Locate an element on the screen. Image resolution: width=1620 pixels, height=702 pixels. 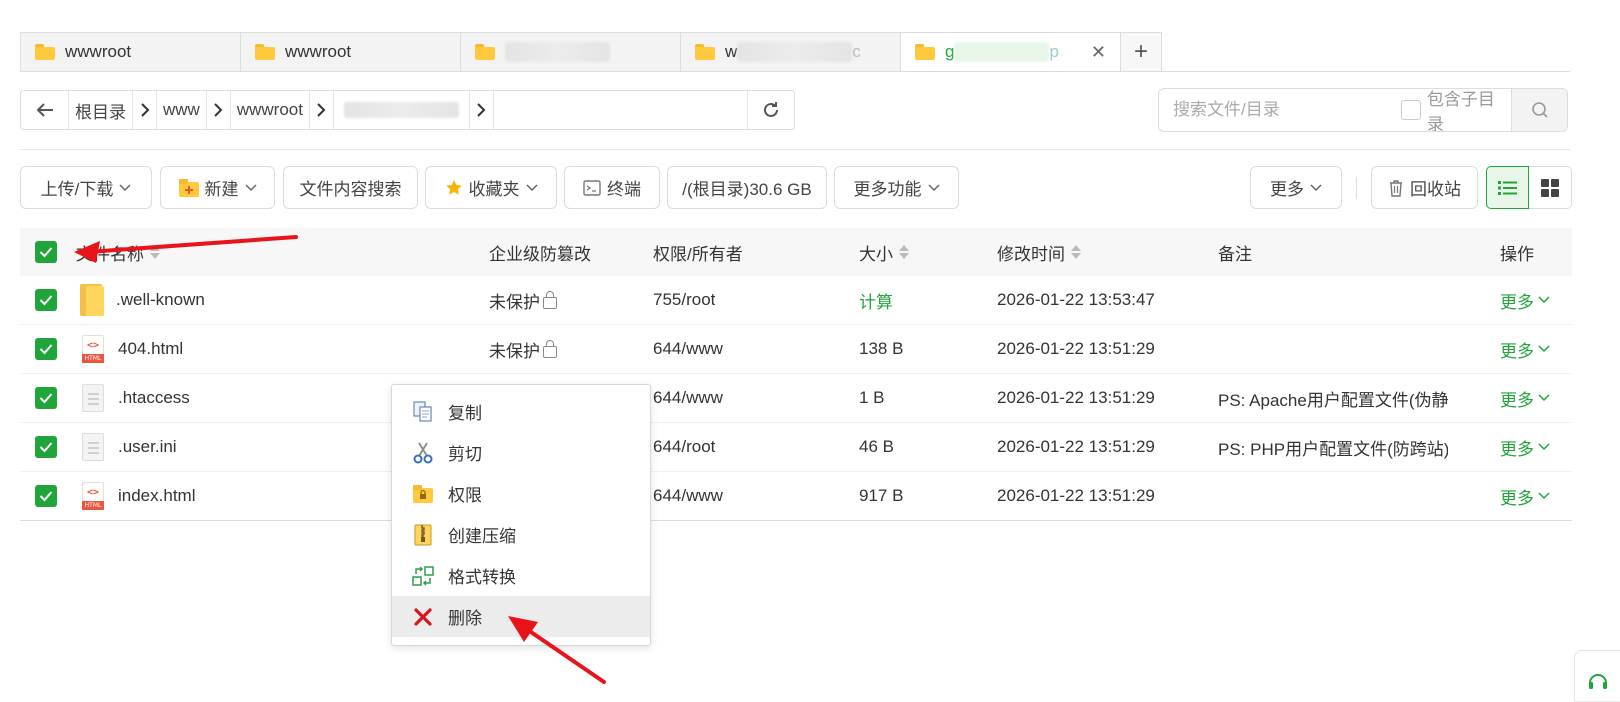
tab-active: g p ✕ is located at coordinates (1010, 52).